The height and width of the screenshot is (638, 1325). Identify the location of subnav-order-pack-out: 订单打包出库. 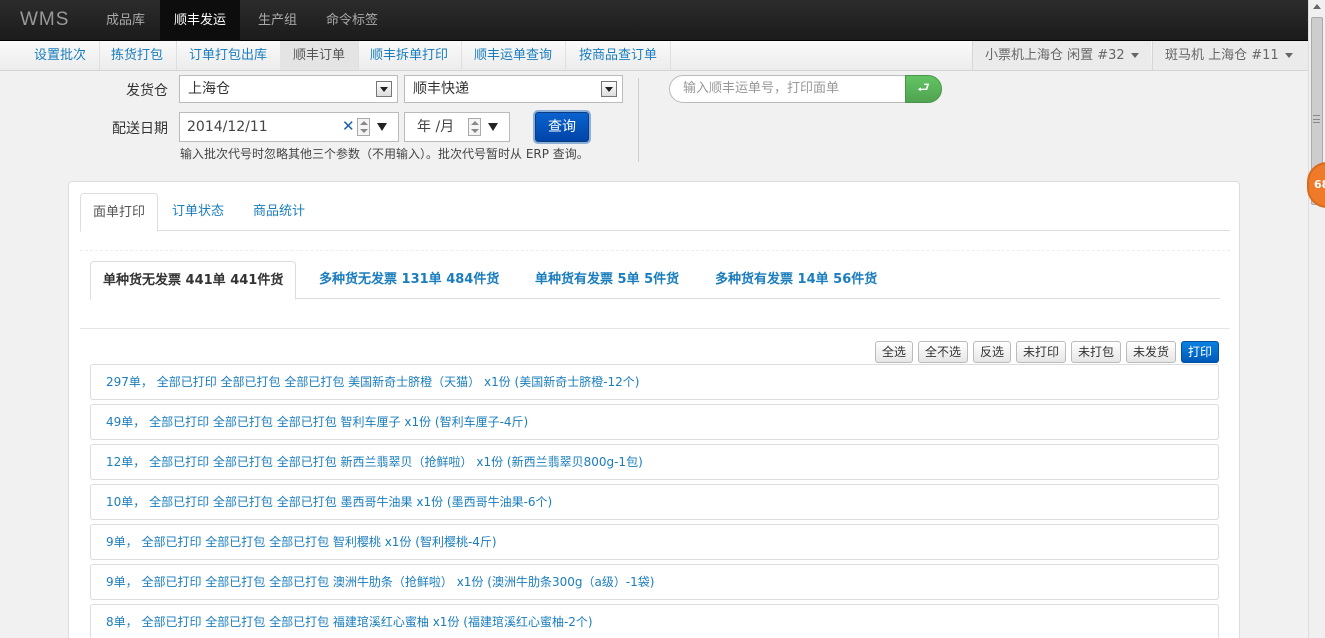
(229, 55).